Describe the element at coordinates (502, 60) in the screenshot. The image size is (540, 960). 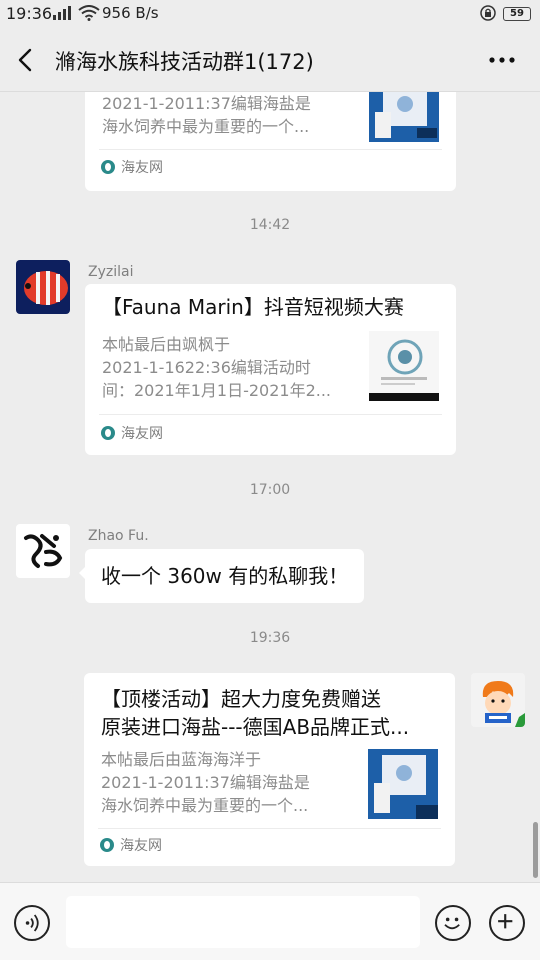
I see `more-icon` at that location.